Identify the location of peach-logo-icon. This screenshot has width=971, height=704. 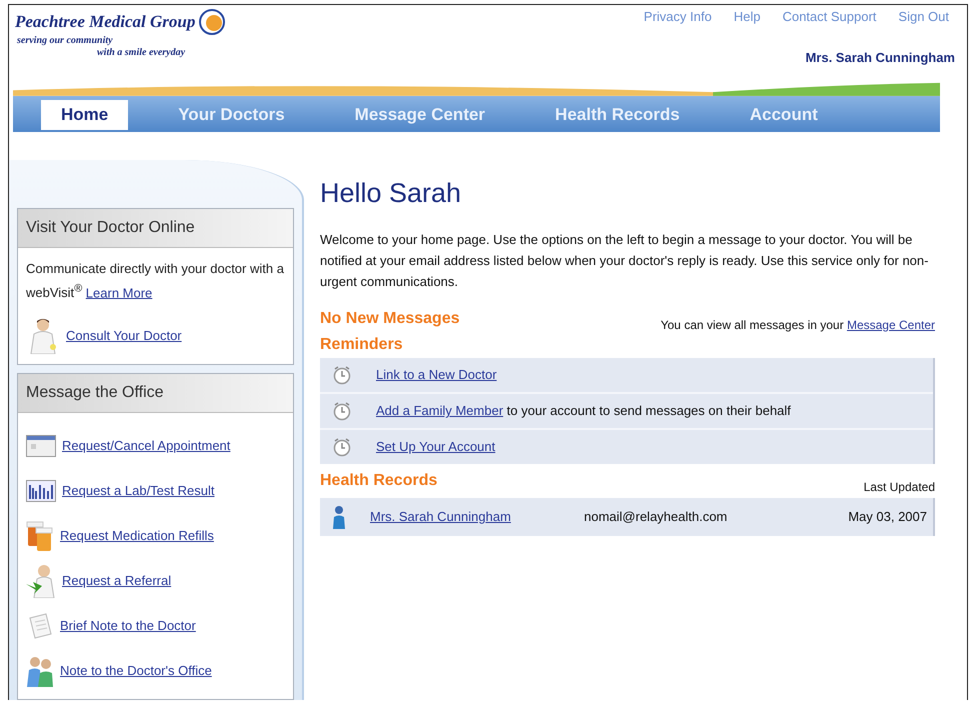
(212, 22).